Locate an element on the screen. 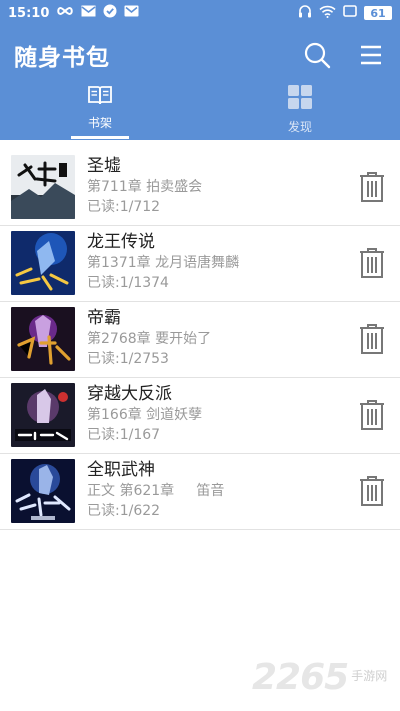 Image resolution: width=400 pixels, height=711 pixels. book-read-progress: 已读:1/622 is located at coordinates (124, 511).